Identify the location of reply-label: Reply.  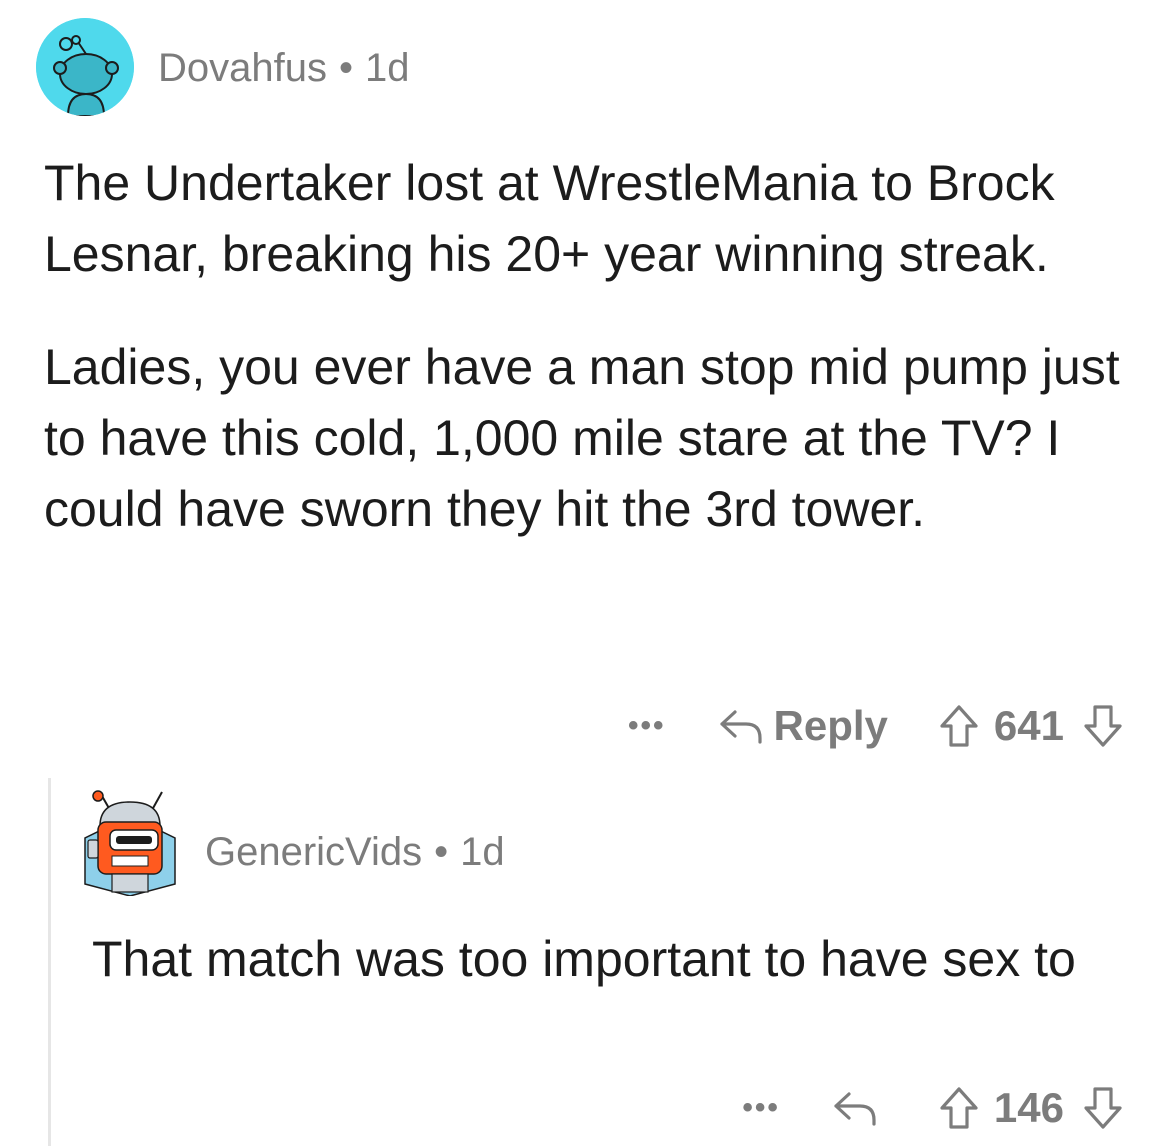
(830, 725).